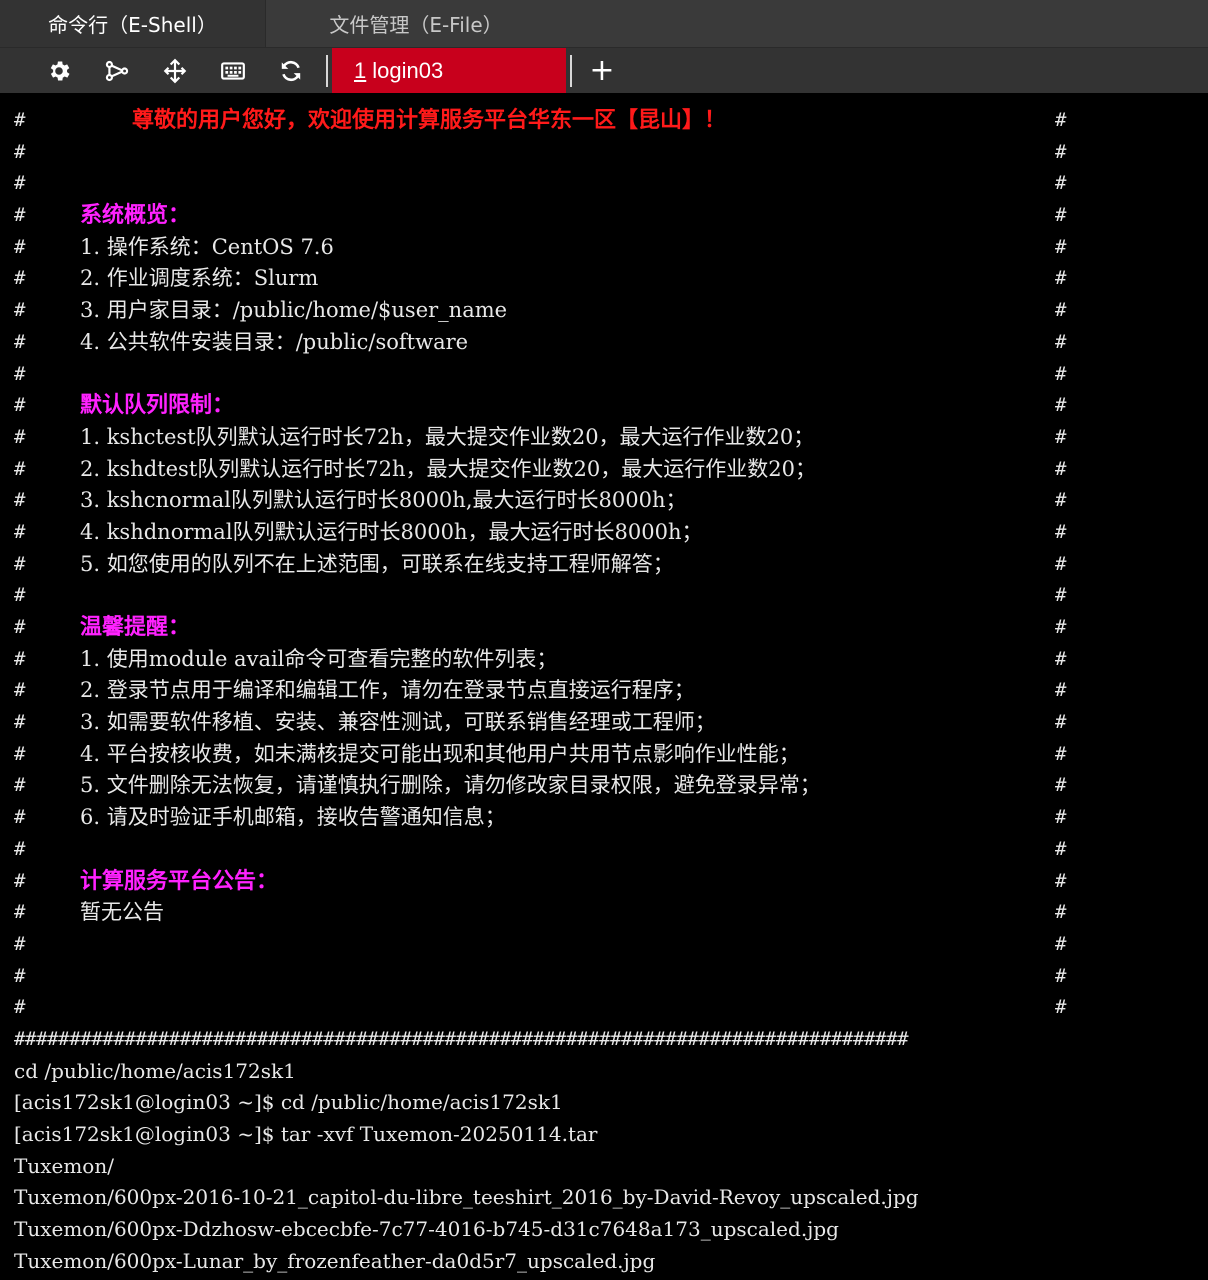 This screenshot has width=1208, height=1280. What do you see at coordinates (540, 341) in the screenshot?
I see `terminal-line: # 4. 公共软件安装目录：/public/software #` at bounding box center [540, 341].